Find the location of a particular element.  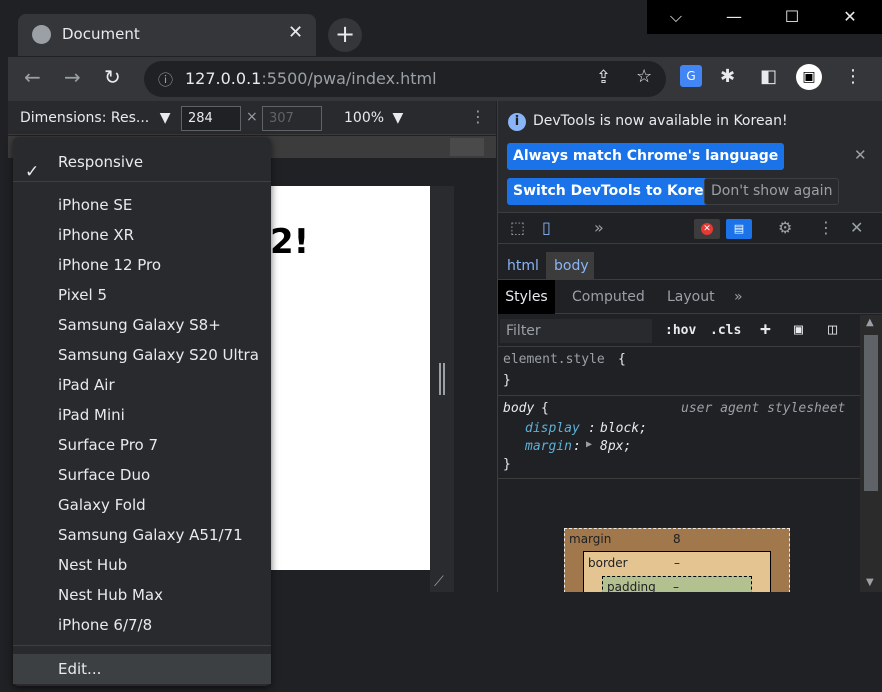

tab-computed: Computed is located at coordinates (608, 297).